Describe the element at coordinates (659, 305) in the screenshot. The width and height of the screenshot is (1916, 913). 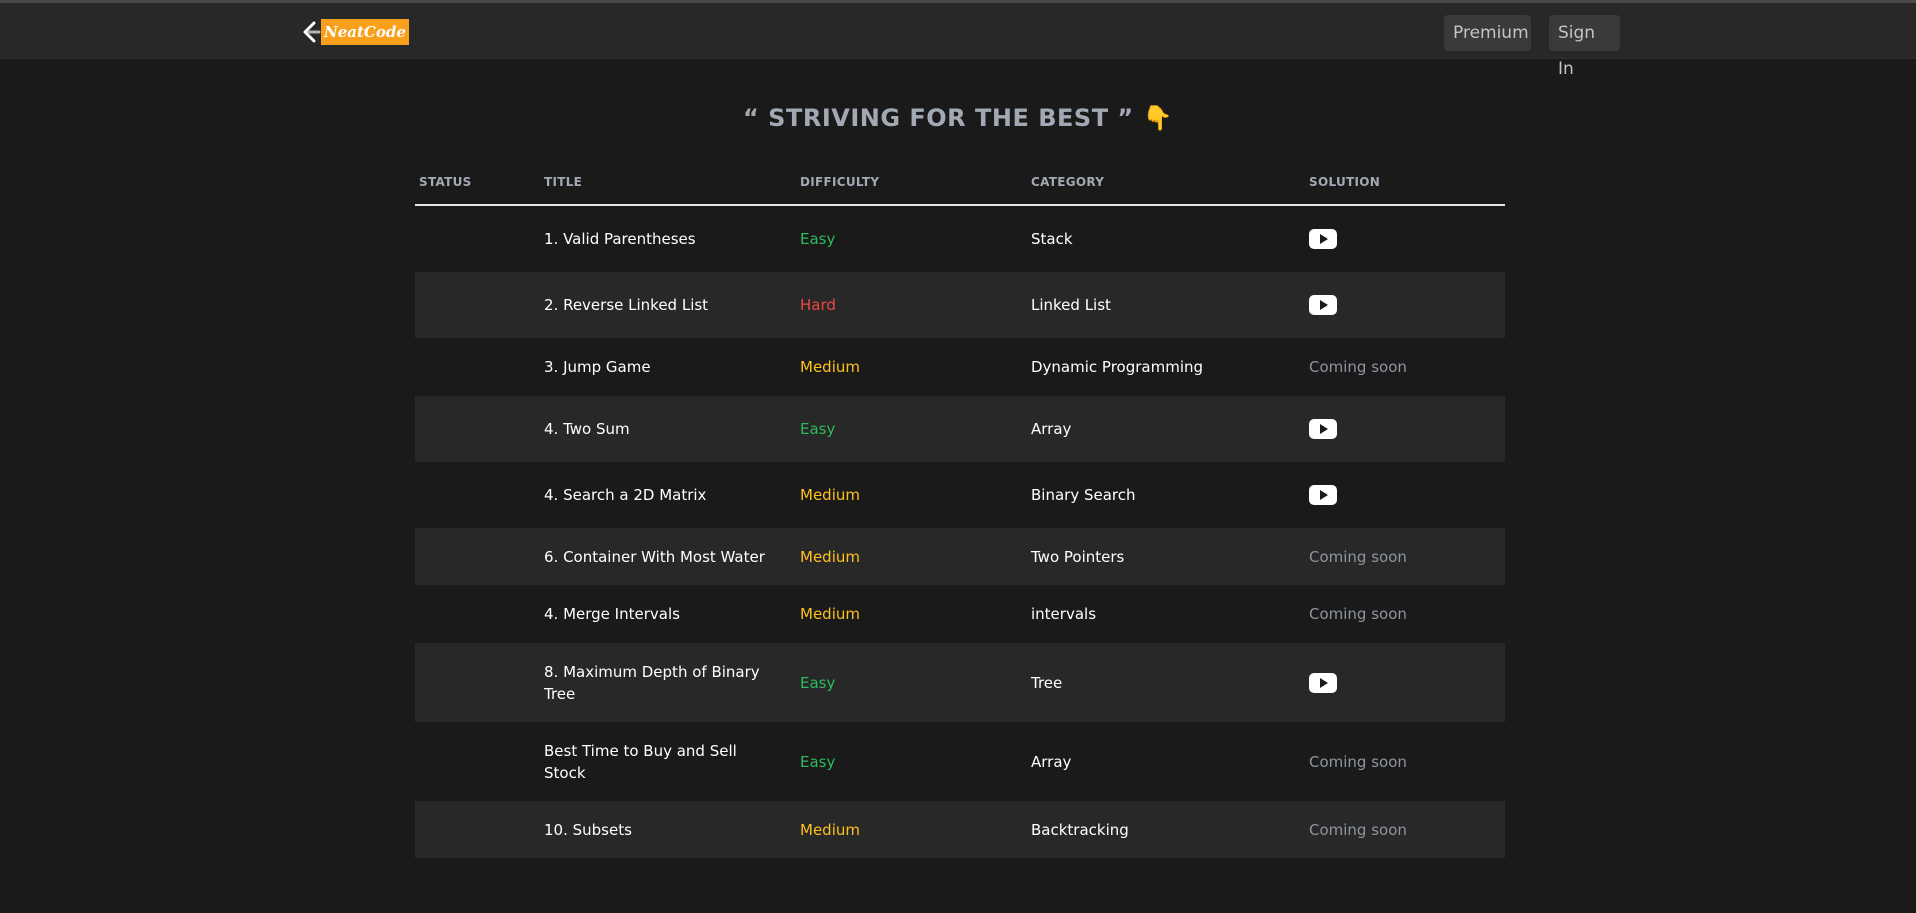
I see `problem-title-link: 2. Reverse Linked List` at that location.